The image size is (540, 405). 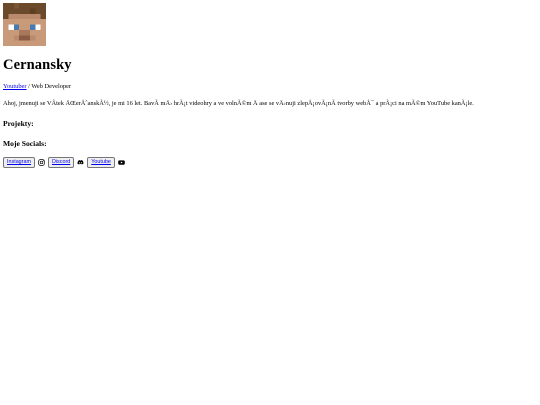 What do you see at coordinates (121, 162) in the screenshot?
I see `youtube-icon` at bounding box center [121, 162].